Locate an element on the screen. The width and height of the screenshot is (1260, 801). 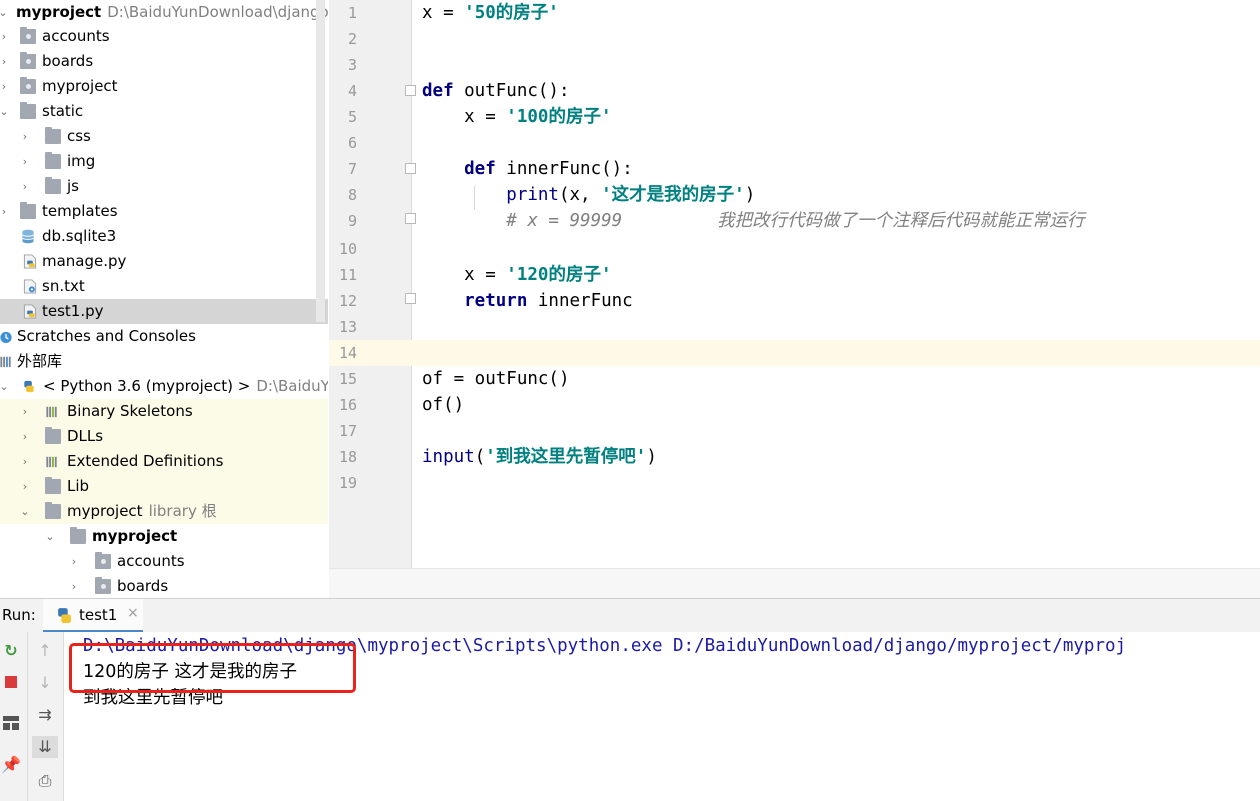
tree-item-img: › img is located at coordinates (164, 161).